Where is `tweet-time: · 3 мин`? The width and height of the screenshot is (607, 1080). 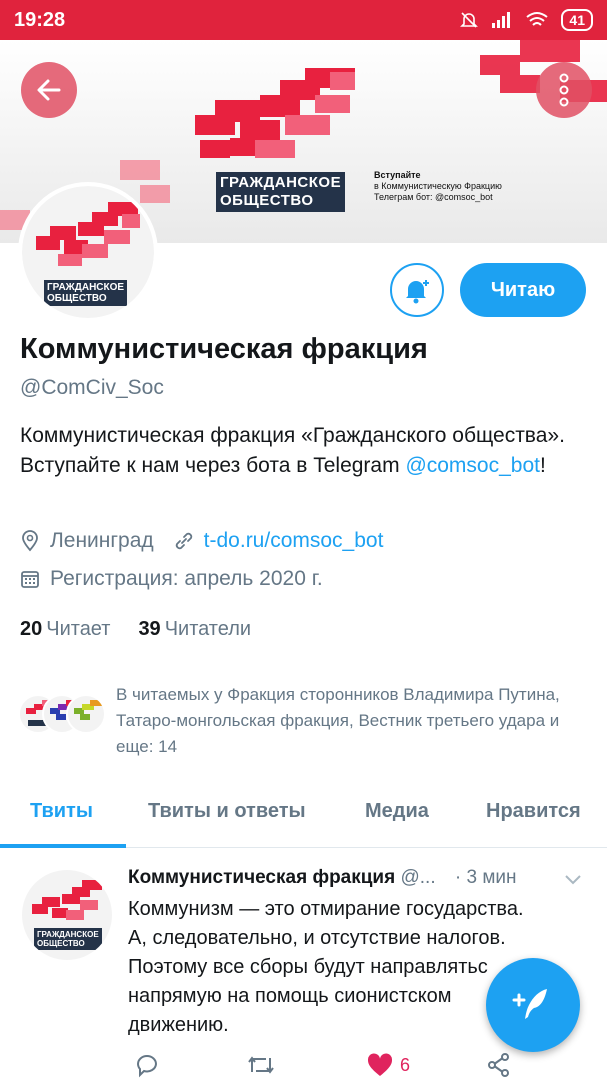
tweet-time: · 3 мин is located at coordinates (485, 877).